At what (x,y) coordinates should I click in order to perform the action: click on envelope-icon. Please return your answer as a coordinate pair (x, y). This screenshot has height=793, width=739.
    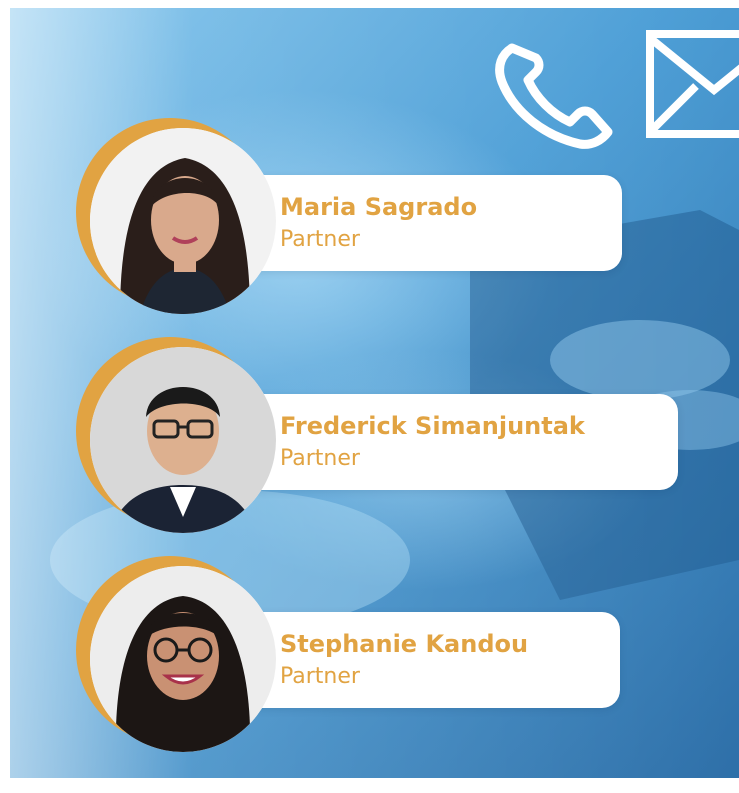
    Looking at the image, I should click on (692, 84).